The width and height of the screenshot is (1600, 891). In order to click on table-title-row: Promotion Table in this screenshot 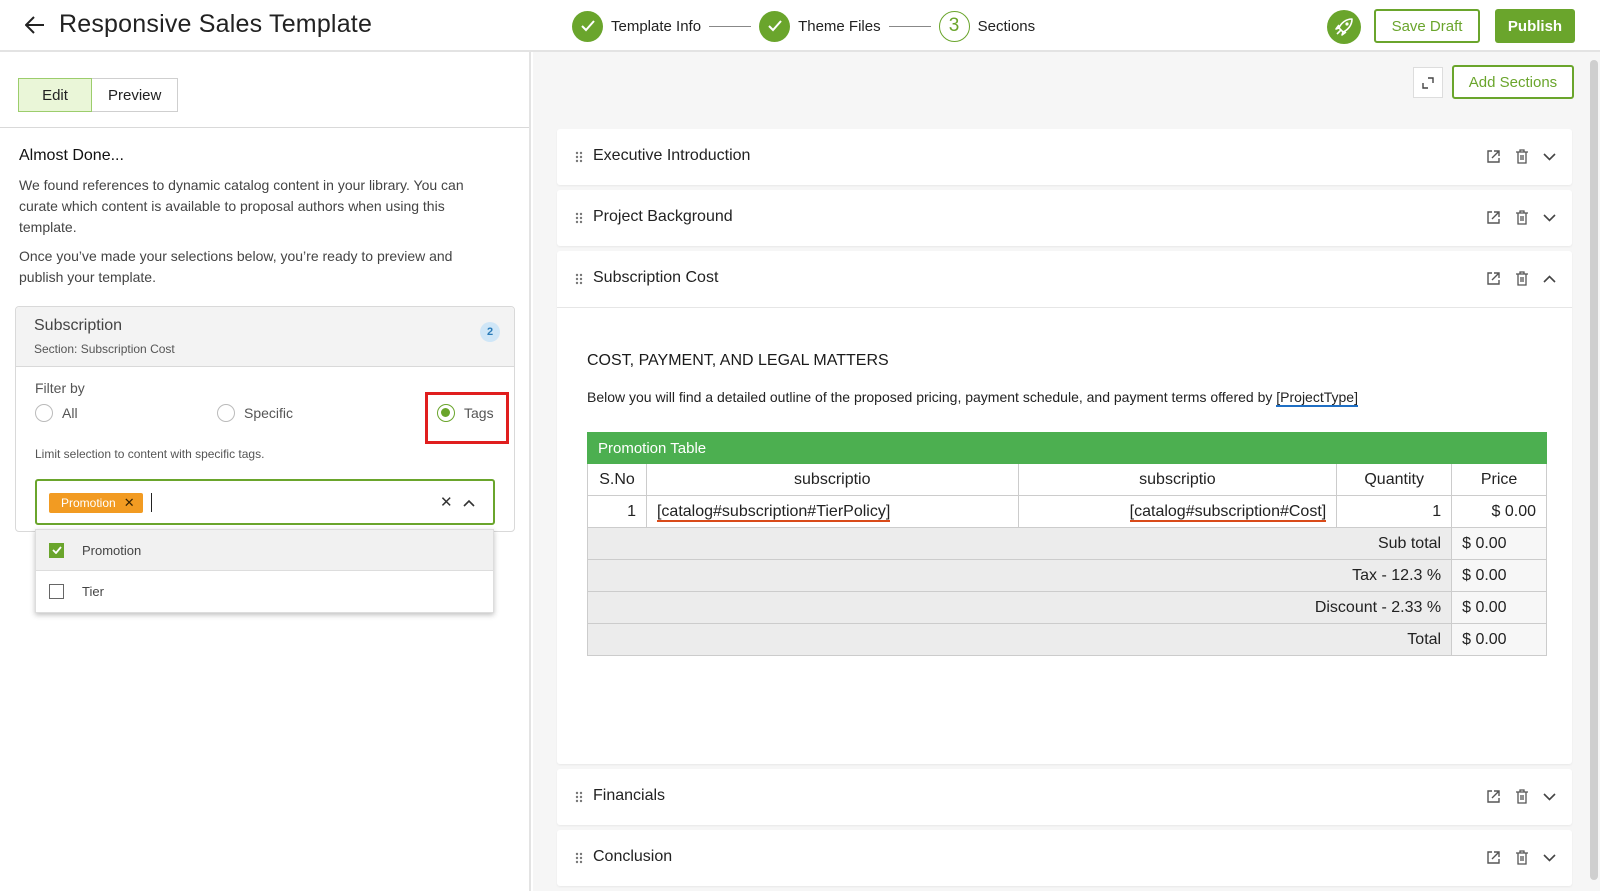, I will do `click(1067, 448)`.